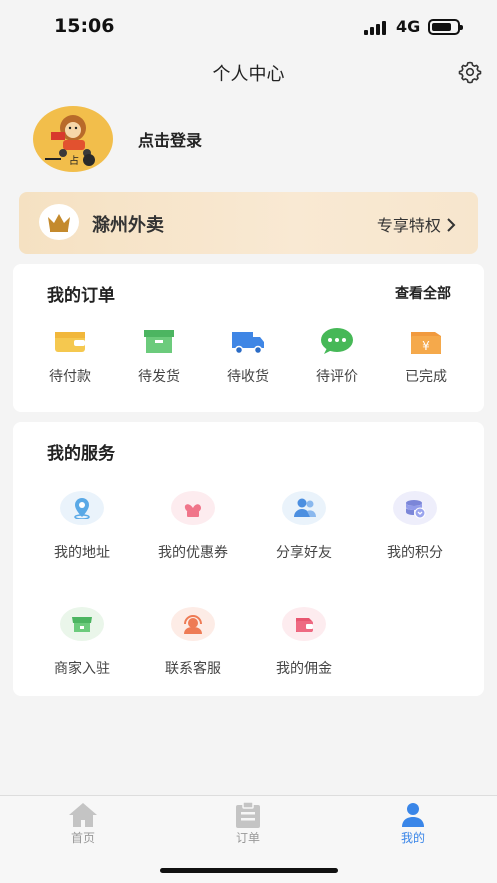  Describe the element at coordinates (248, 74) in the screenshot. I see `page-title: 个人中心` at that location.